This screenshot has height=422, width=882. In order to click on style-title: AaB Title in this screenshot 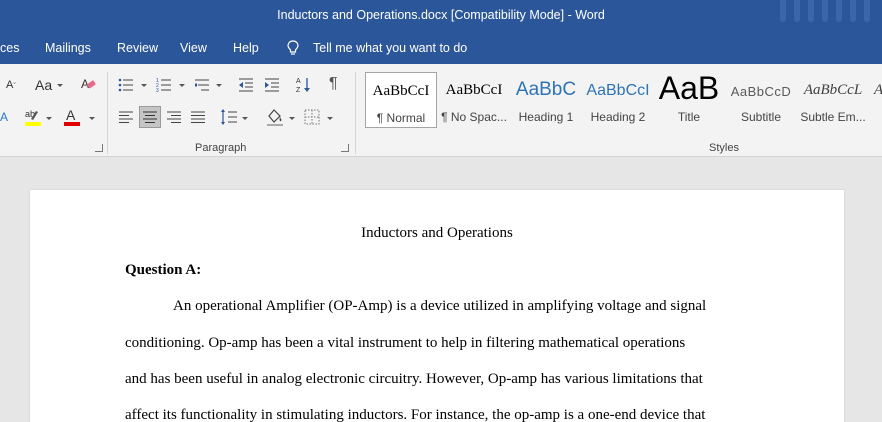, I will do `click(689, 99)`.